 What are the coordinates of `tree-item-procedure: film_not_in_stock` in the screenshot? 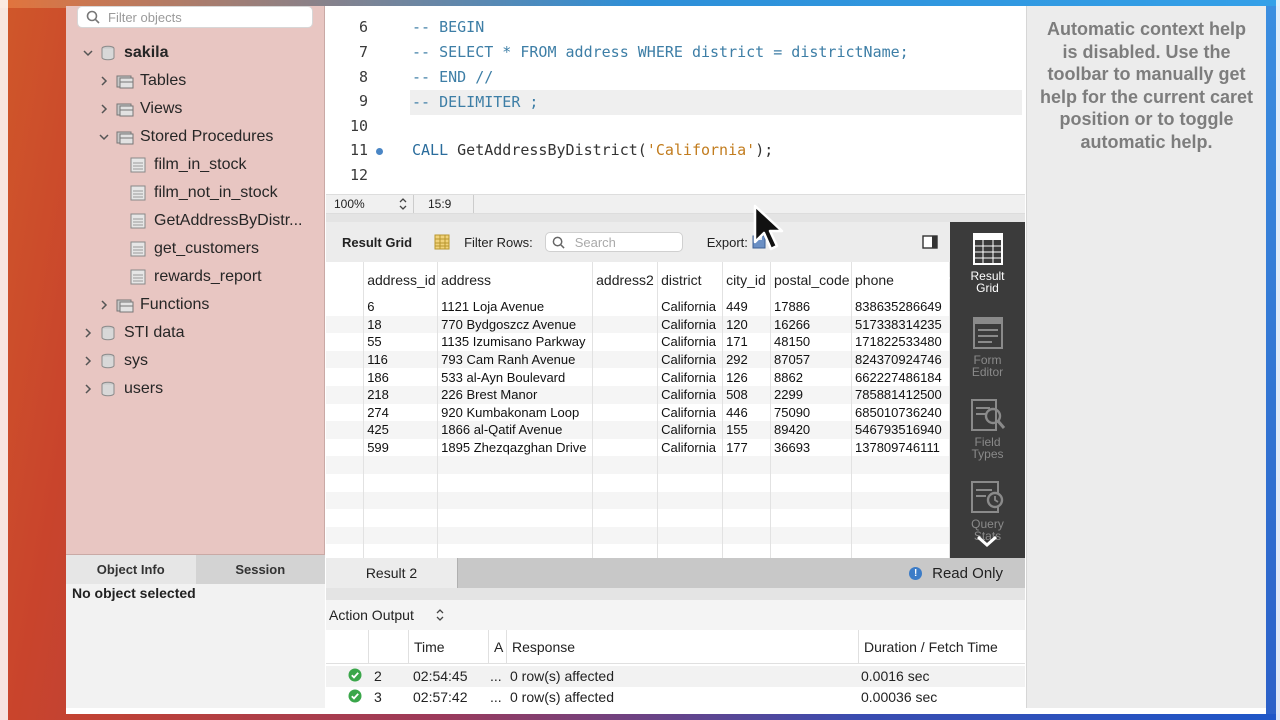 It's located at (204, 193).